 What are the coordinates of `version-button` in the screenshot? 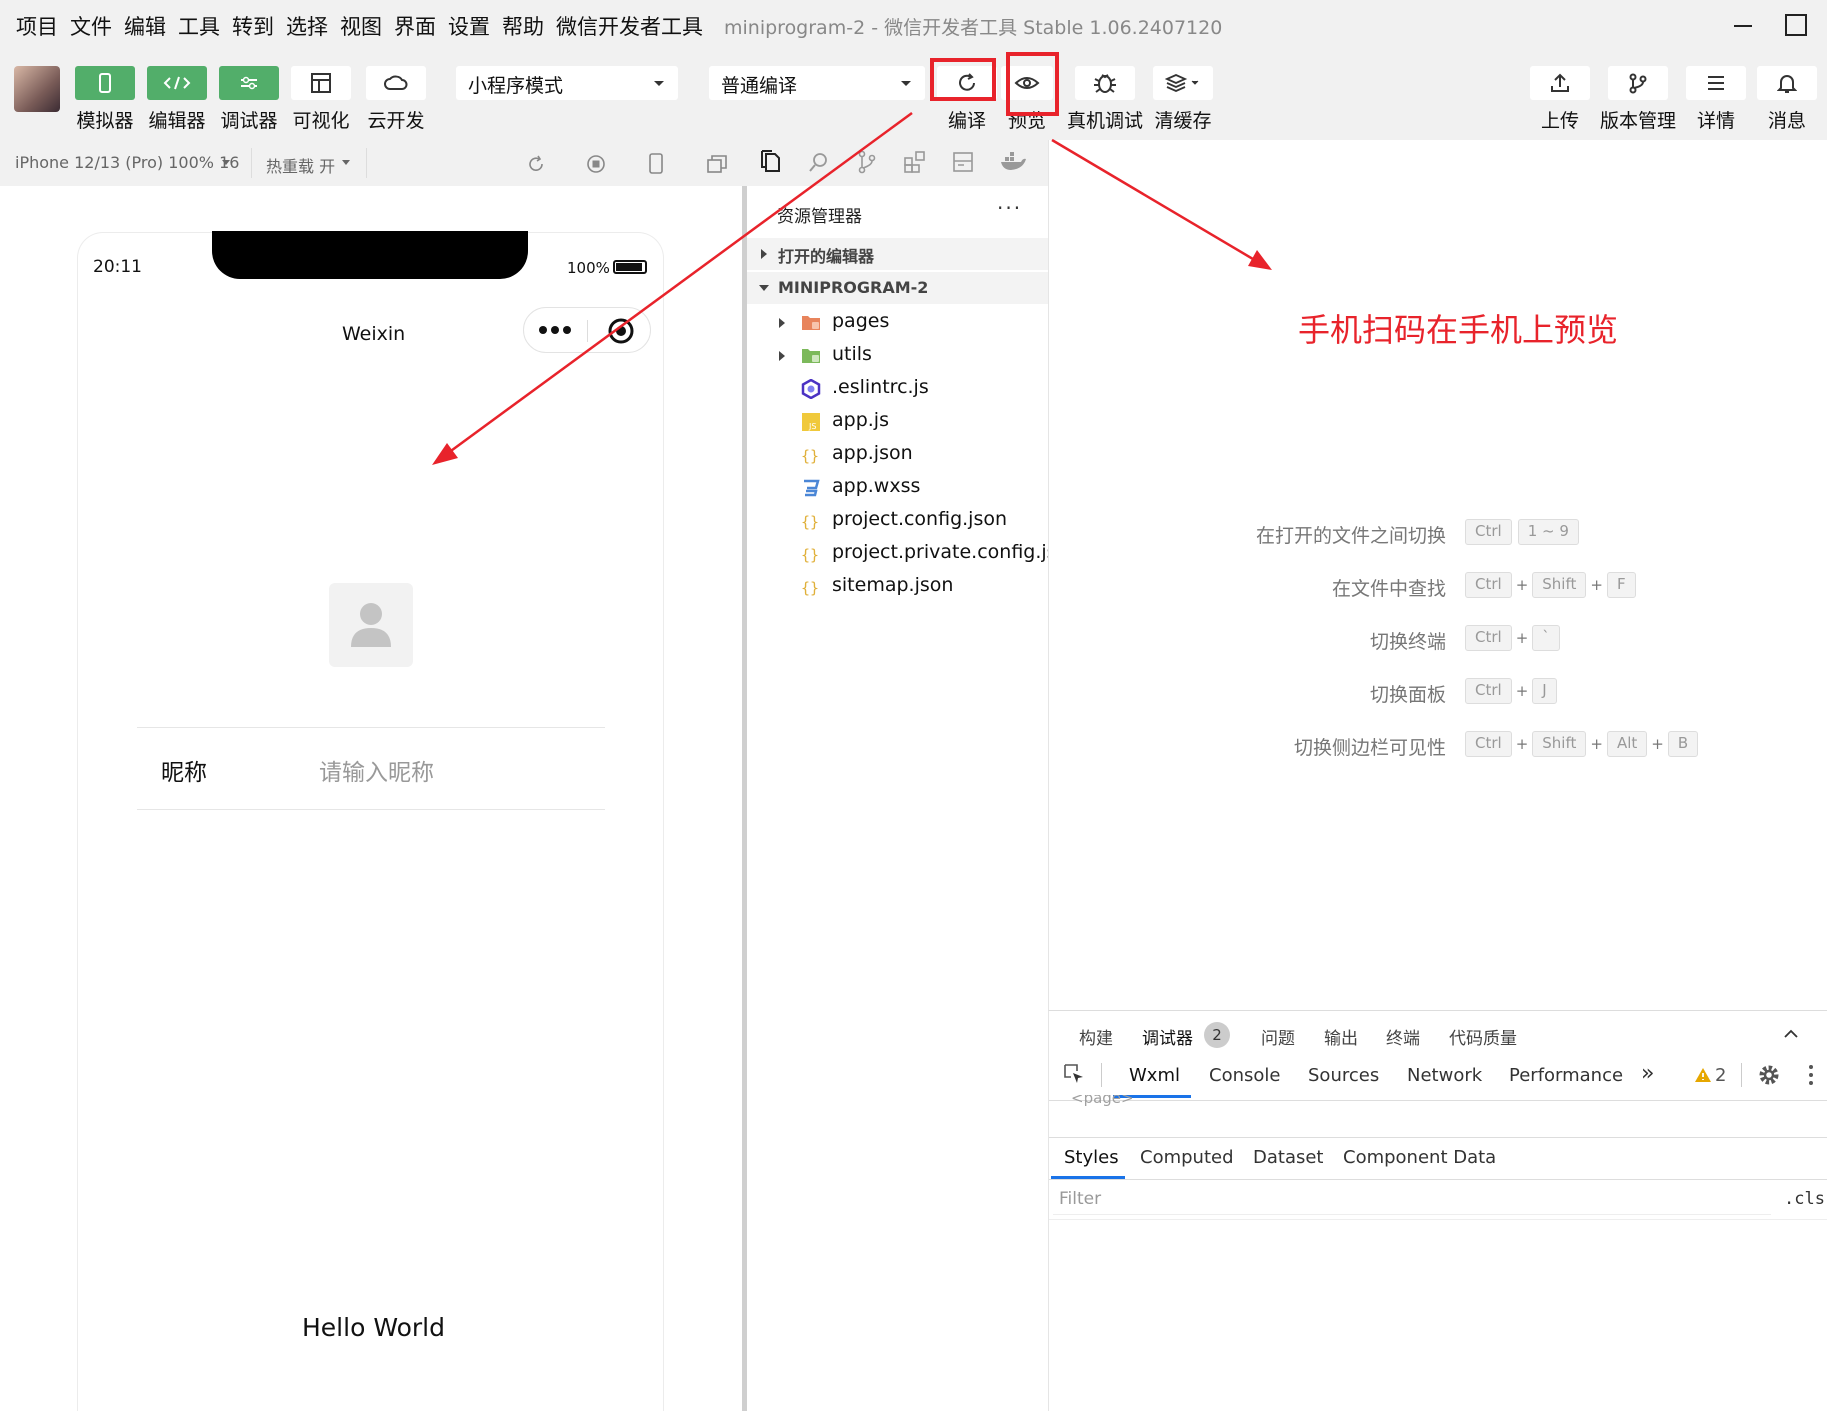 It's located at (1638, 83).